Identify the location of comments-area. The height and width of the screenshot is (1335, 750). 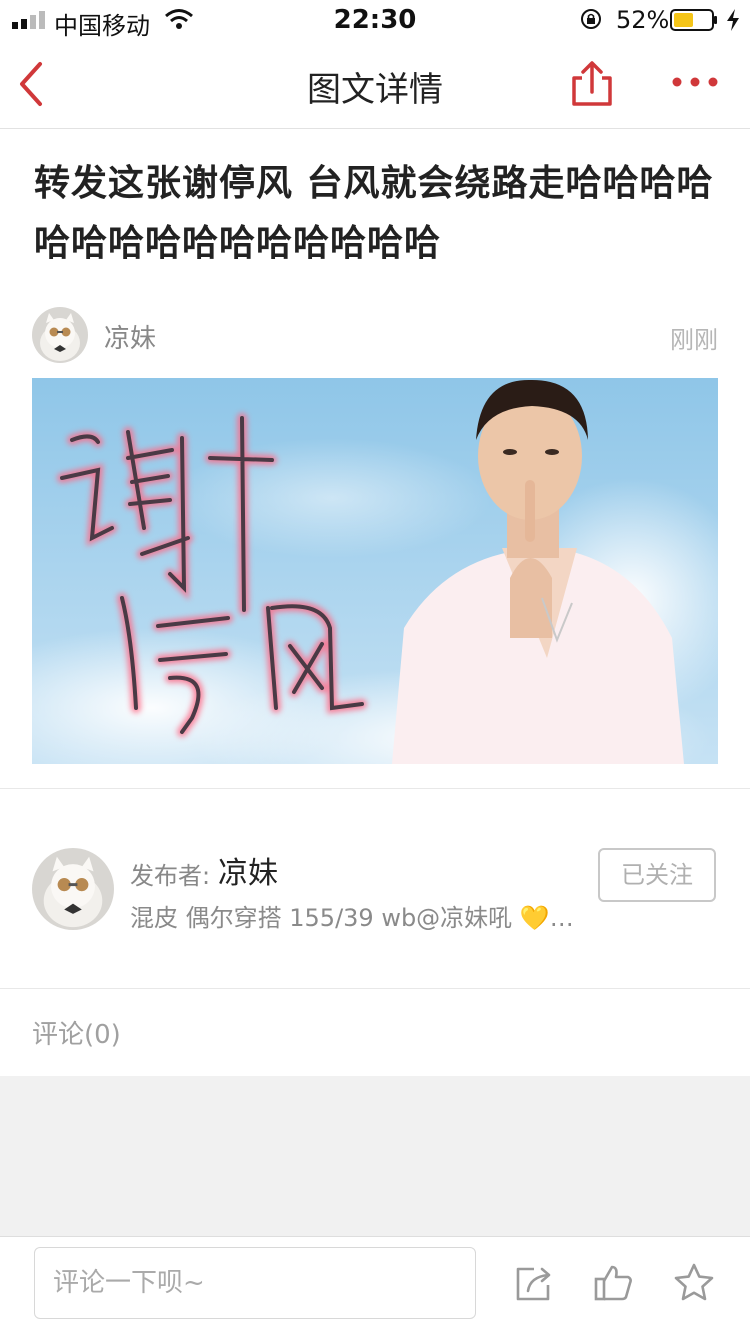
(375, 1156).